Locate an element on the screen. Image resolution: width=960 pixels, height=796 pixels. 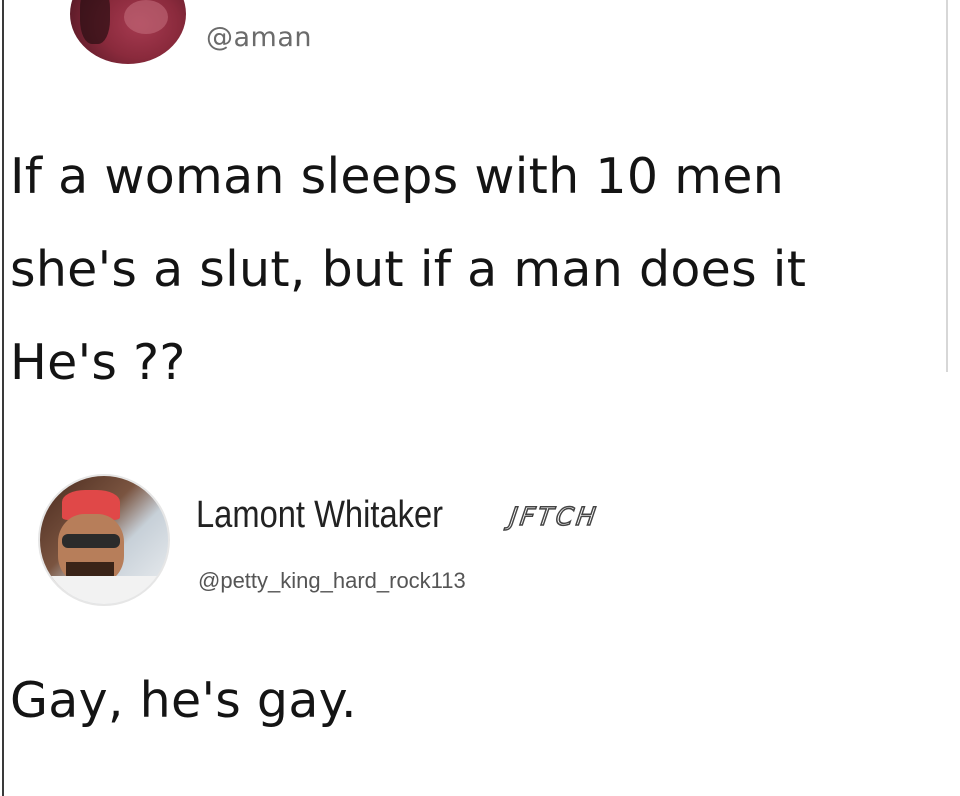
reply-avatar-icon is located at coordinates (104, 540).